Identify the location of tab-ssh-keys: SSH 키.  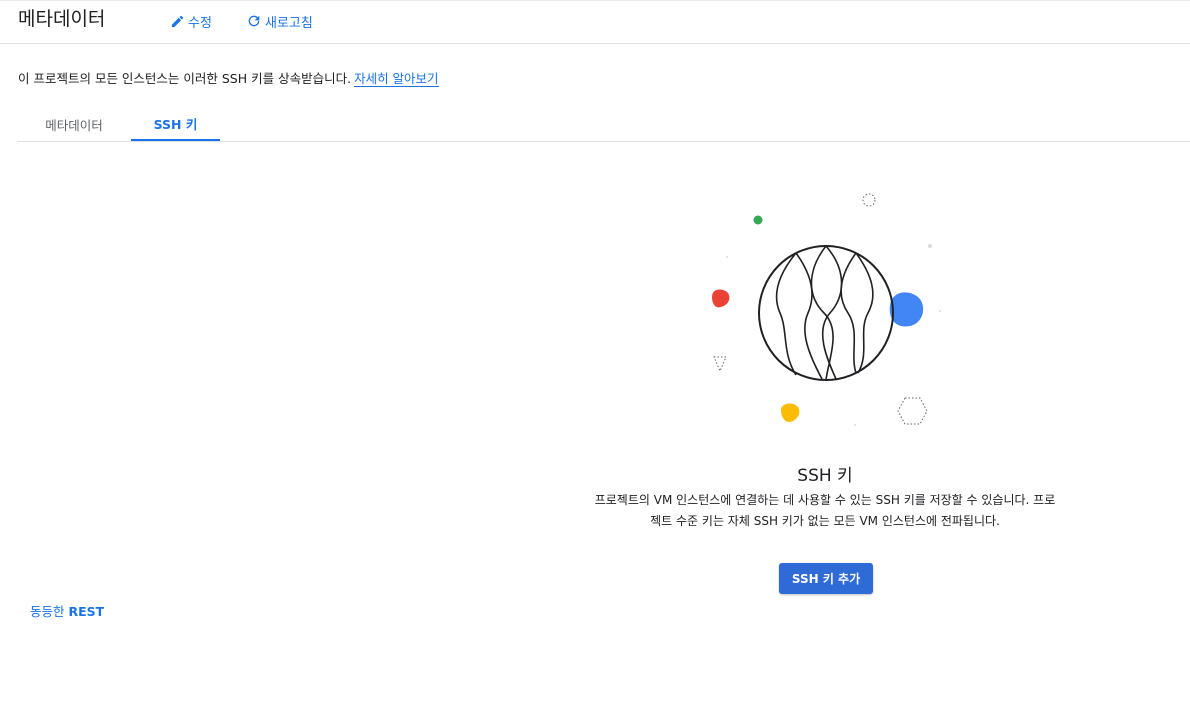
(175, 124).